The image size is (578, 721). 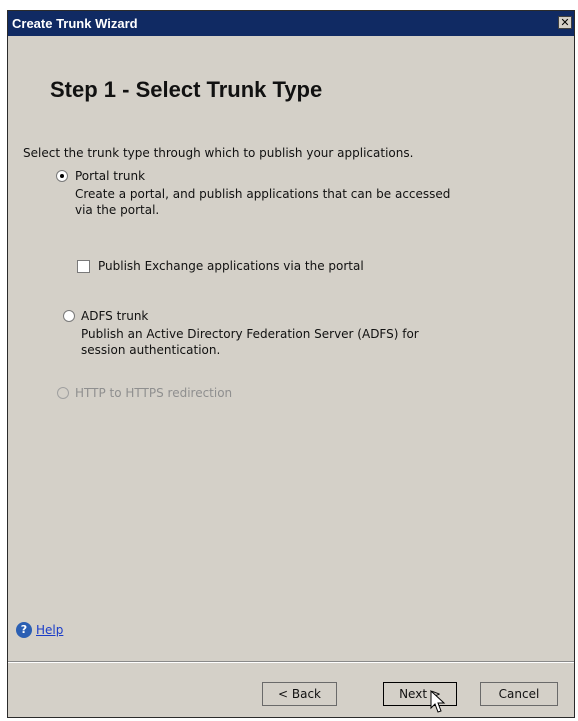 I want to click on footer-divider, so click(x=291, y=662).